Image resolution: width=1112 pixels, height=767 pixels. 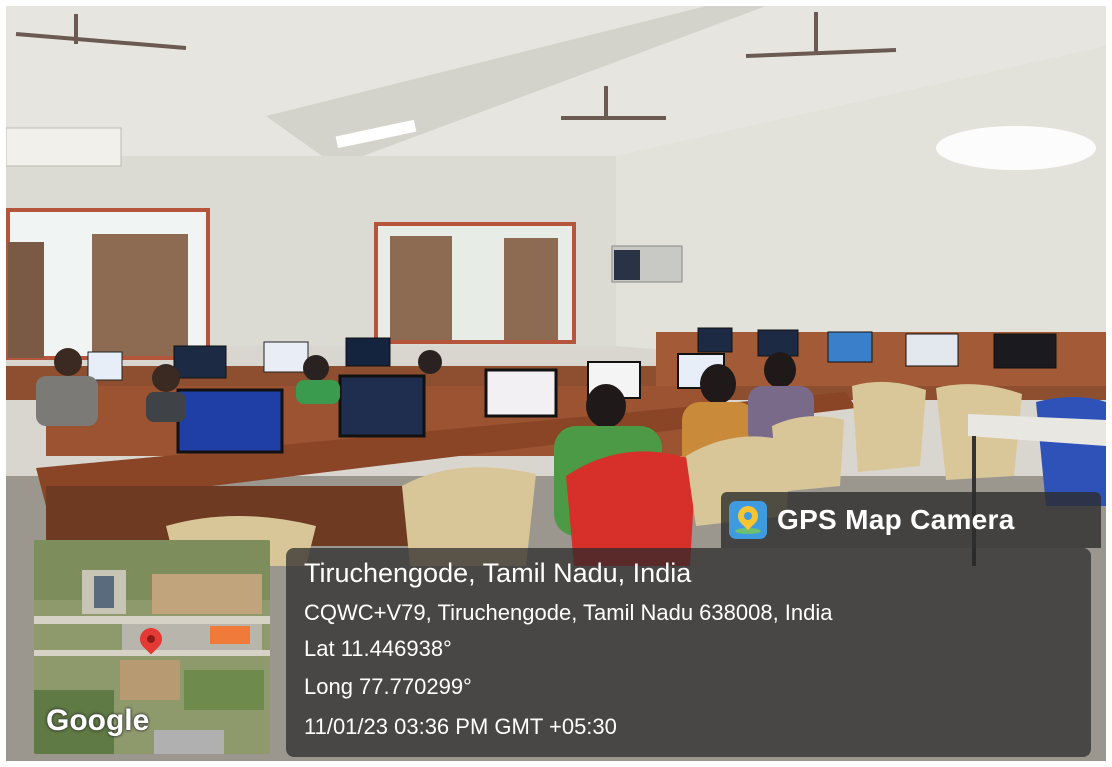 What do you see at coordinates (627, 265) in the screenshot?
I see `wall-box-screen` at bounding box center [627, 265].